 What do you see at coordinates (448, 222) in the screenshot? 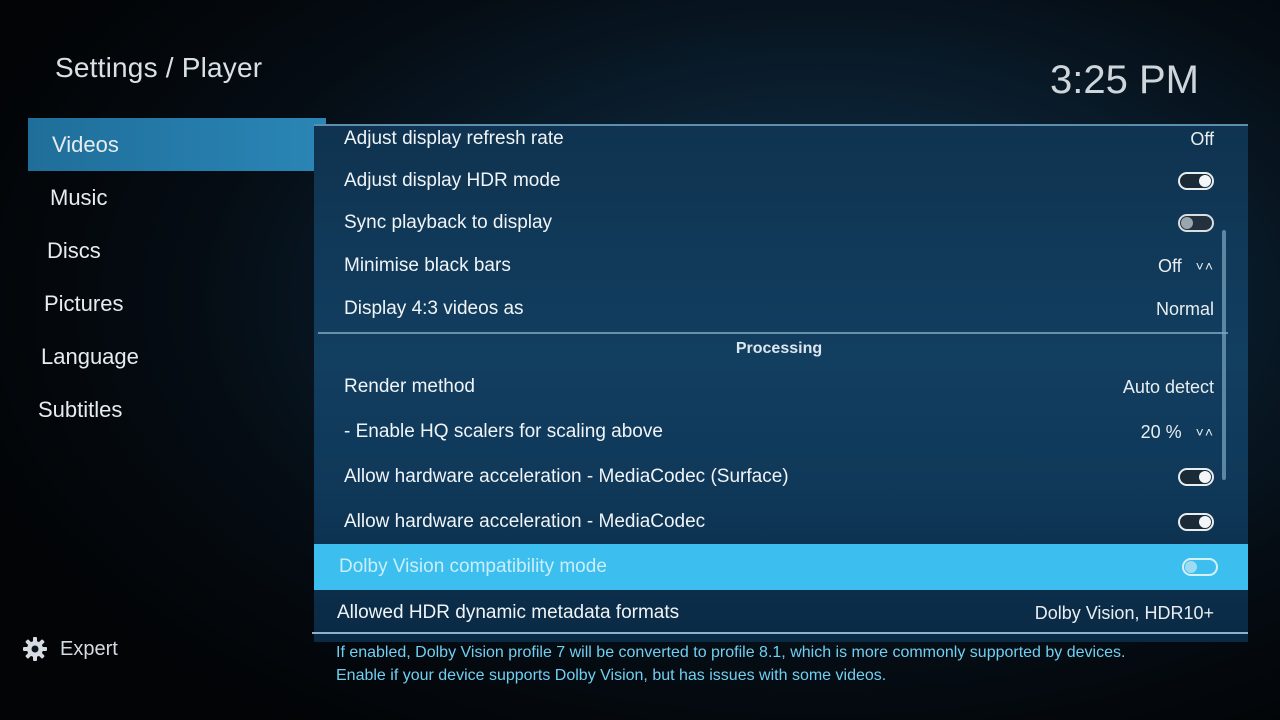
I see `setting-label: Sync playback to display` at bounding box center [448, 222].